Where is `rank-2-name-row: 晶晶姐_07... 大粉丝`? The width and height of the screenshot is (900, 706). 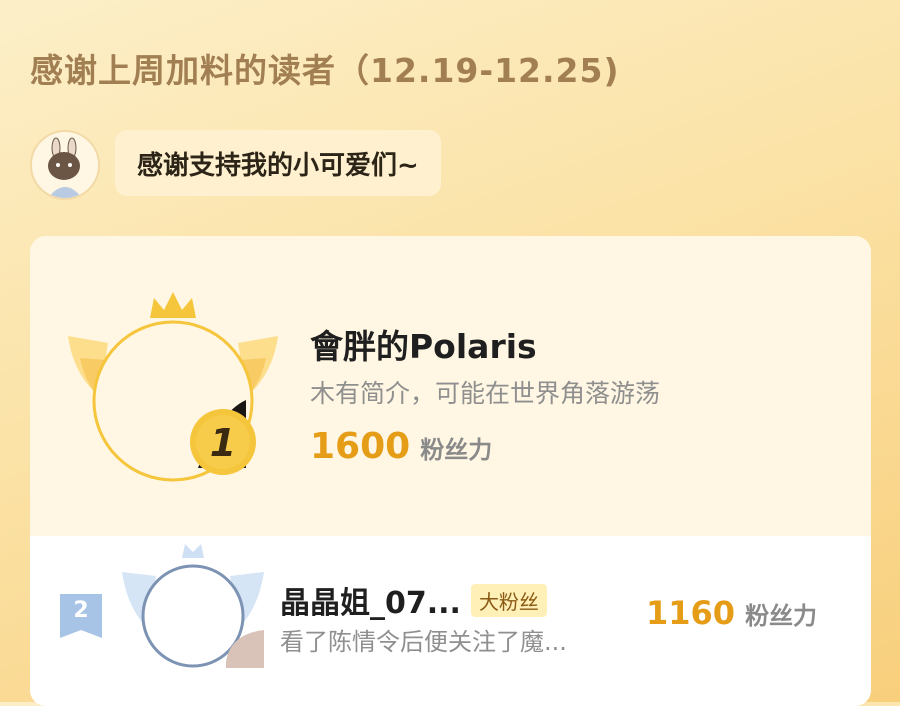
rank-2-name-row: 晶晶姐_07... 大粉丝 is located at coordinates (413, 600).